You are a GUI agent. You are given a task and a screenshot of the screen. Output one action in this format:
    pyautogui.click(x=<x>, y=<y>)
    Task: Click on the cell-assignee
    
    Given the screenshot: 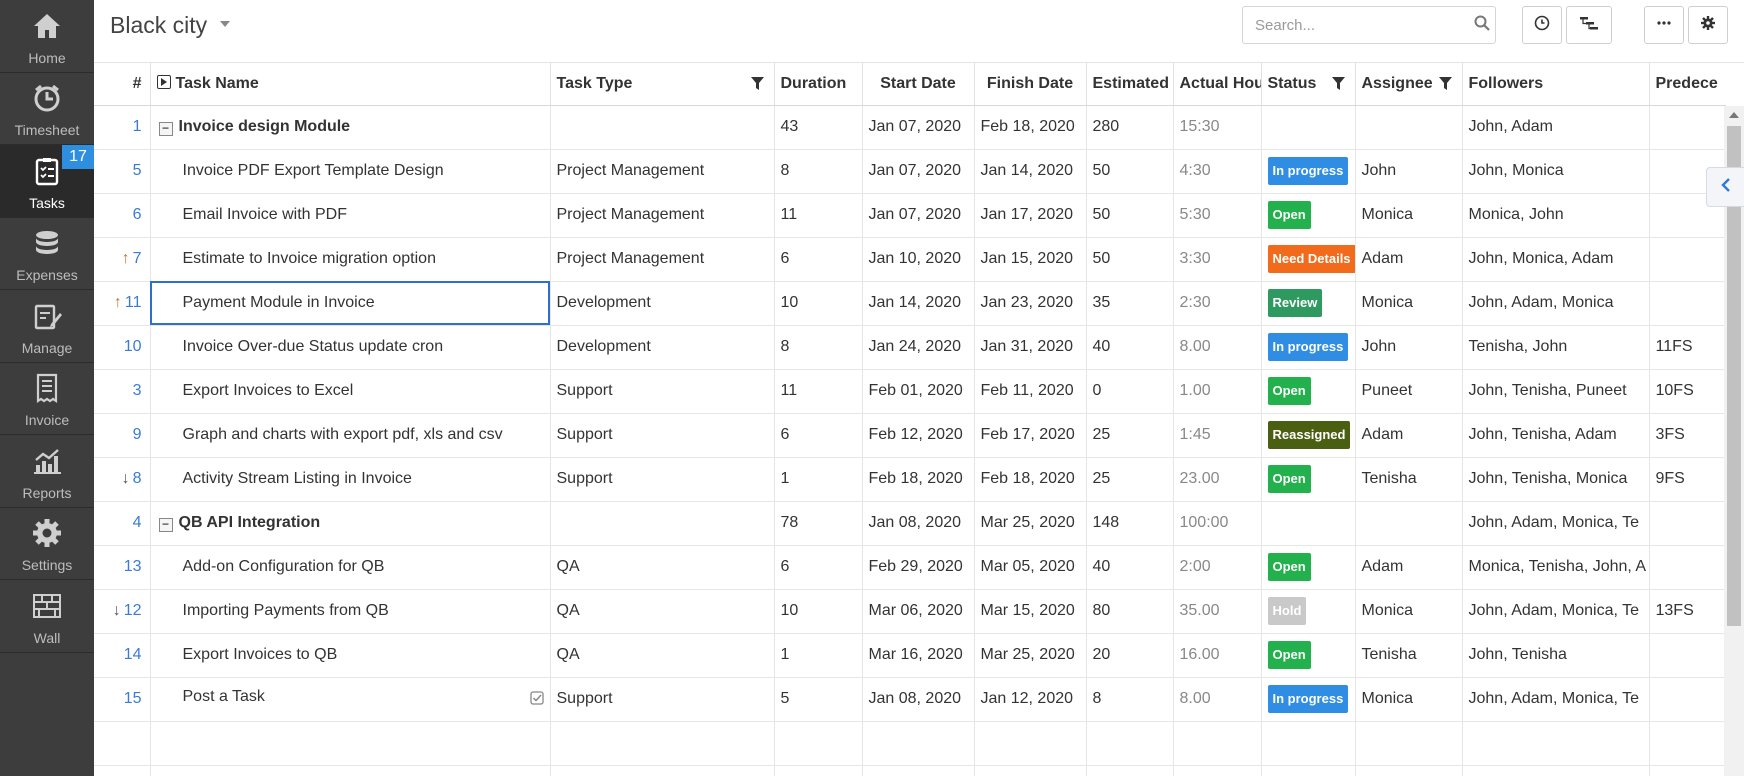 What is the action you would take?
    pyautogui.click(x=1409, y=127)
    